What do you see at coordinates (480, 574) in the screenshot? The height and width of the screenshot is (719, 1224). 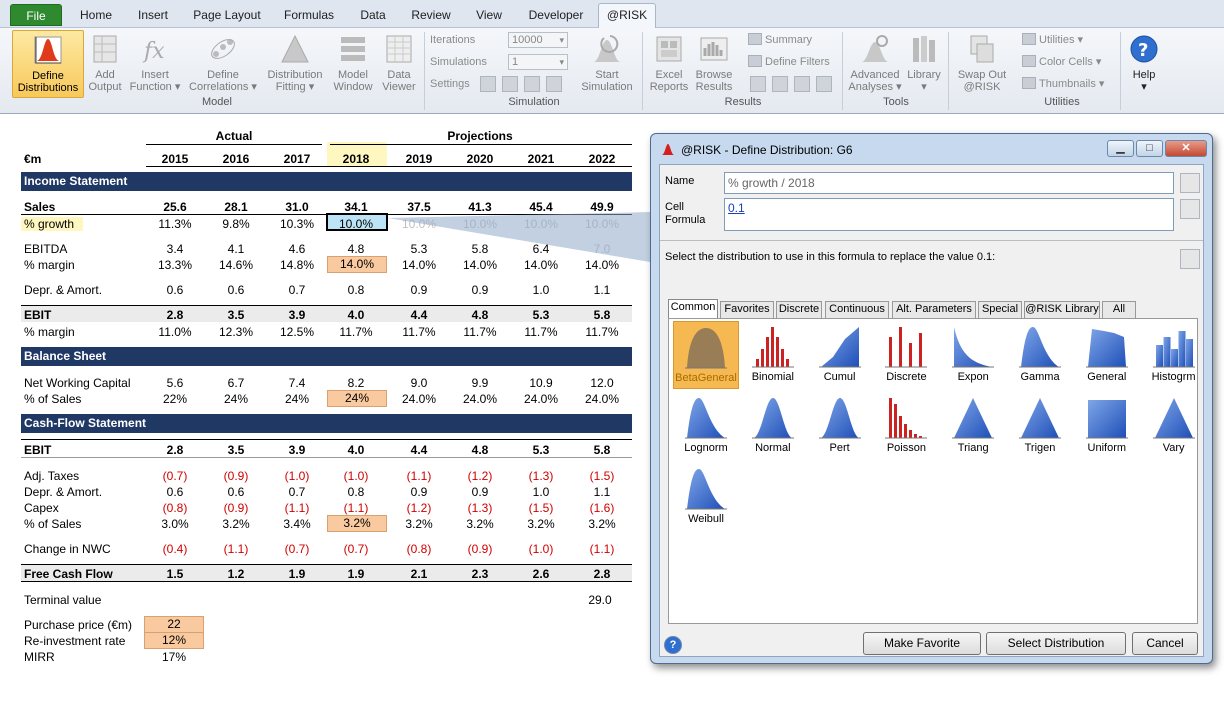 I see `cell-fcf: 2.3` at bounding box center [480, 574].